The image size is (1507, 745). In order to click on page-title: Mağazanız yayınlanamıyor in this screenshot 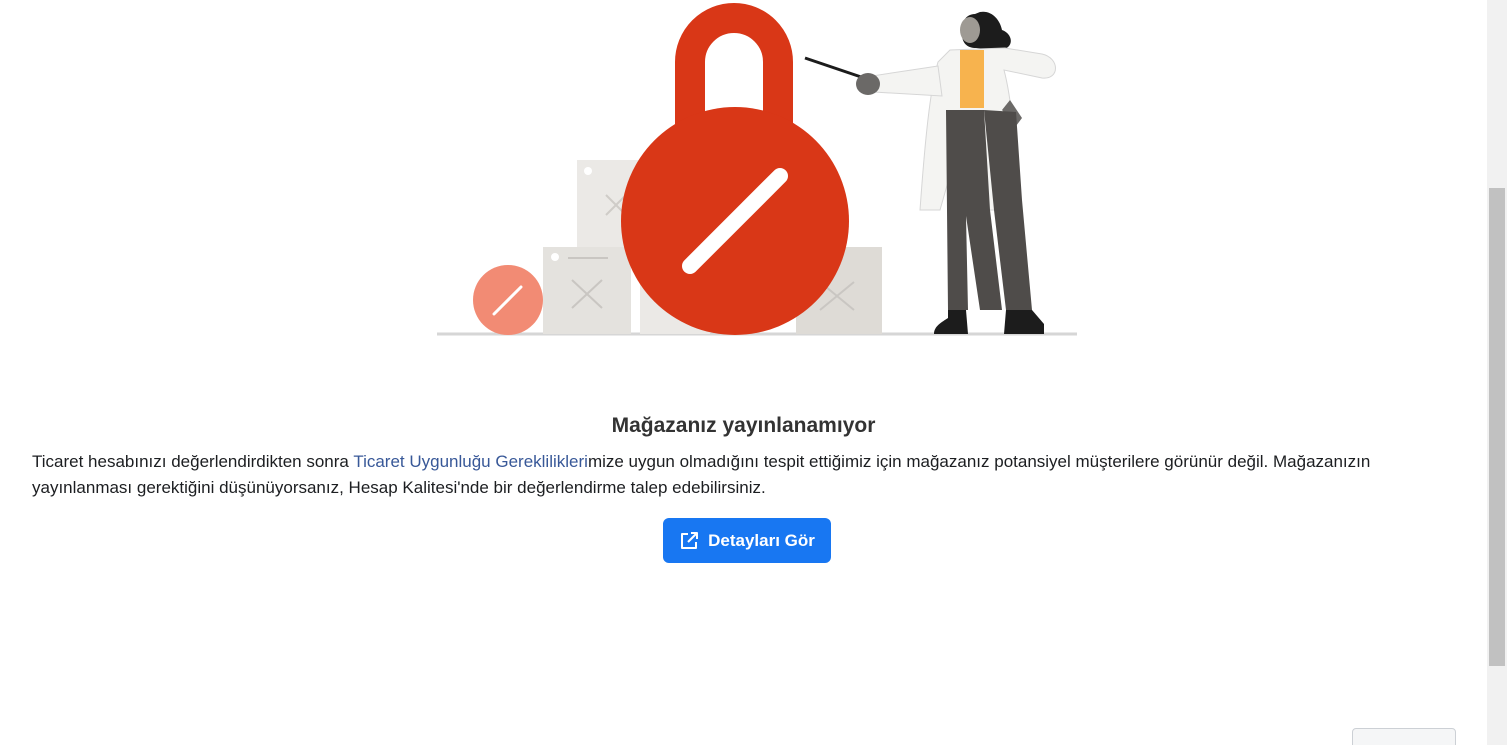, I will do `click(743, 425)`.